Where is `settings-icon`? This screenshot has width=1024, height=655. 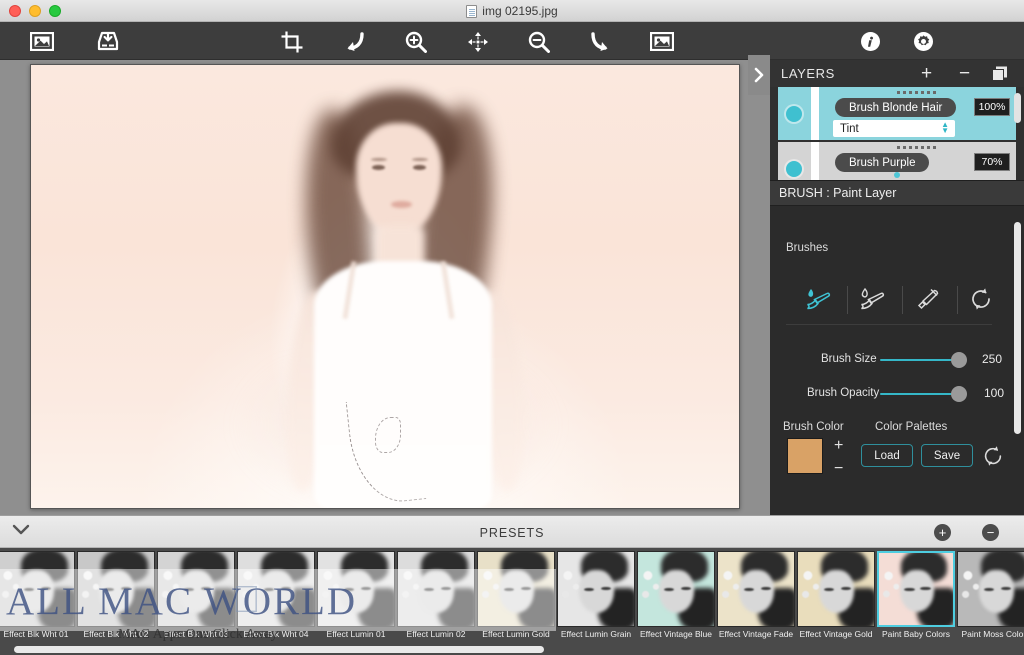 settings-icon is located at coordinates (923, 41).